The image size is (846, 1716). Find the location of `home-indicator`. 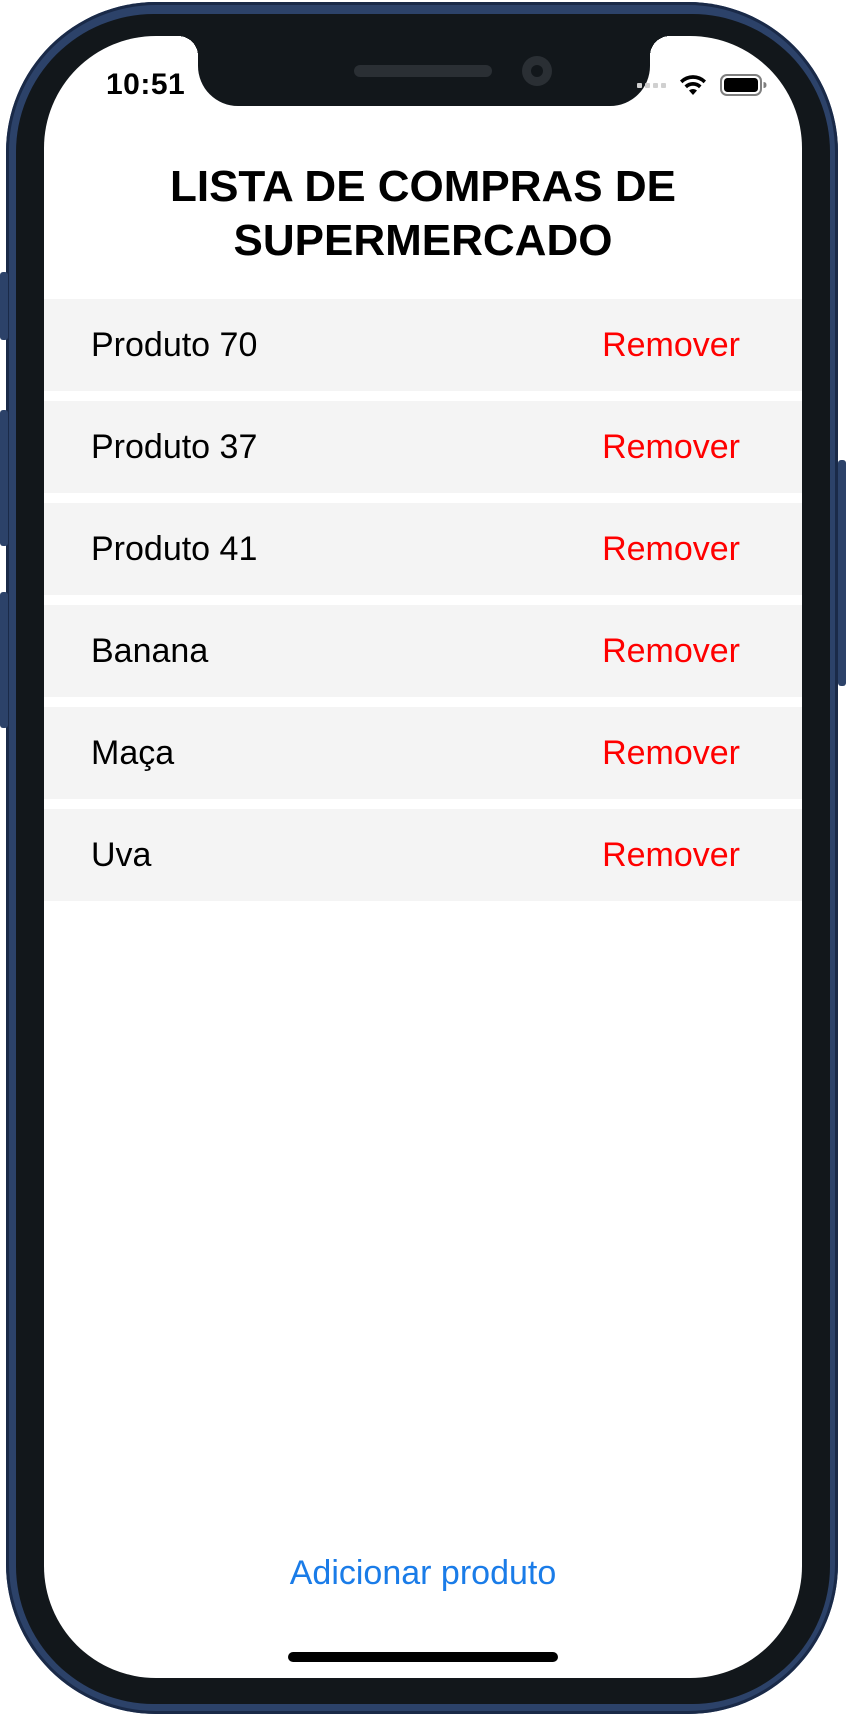

home-indicator is located at coordinates (423, 1657).